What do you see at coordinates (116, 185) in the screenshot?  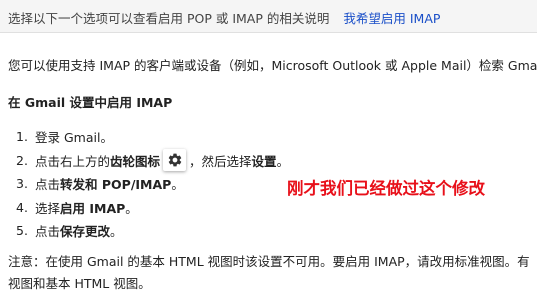 I see `step-bold-text: 转发和 POP/IMAP` at bounding box center [116, 185].